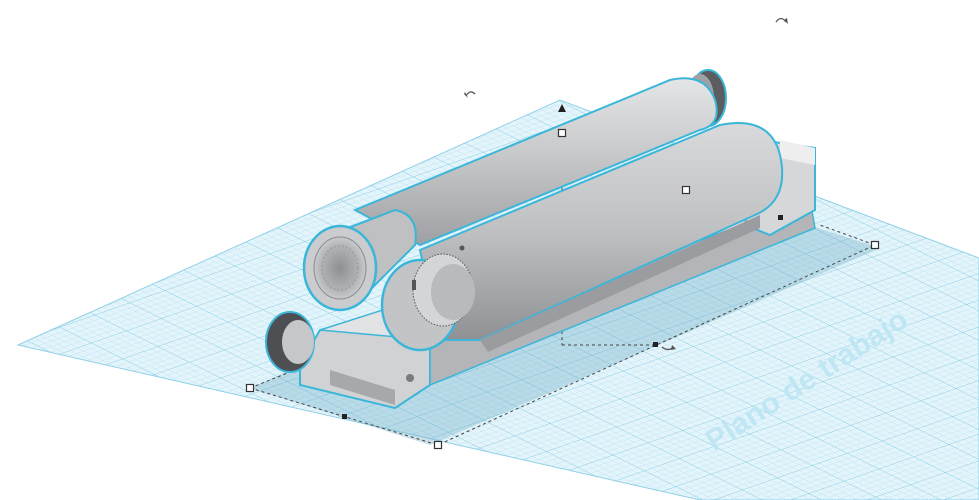  I want to click on rail-hole, so click(410, 378).